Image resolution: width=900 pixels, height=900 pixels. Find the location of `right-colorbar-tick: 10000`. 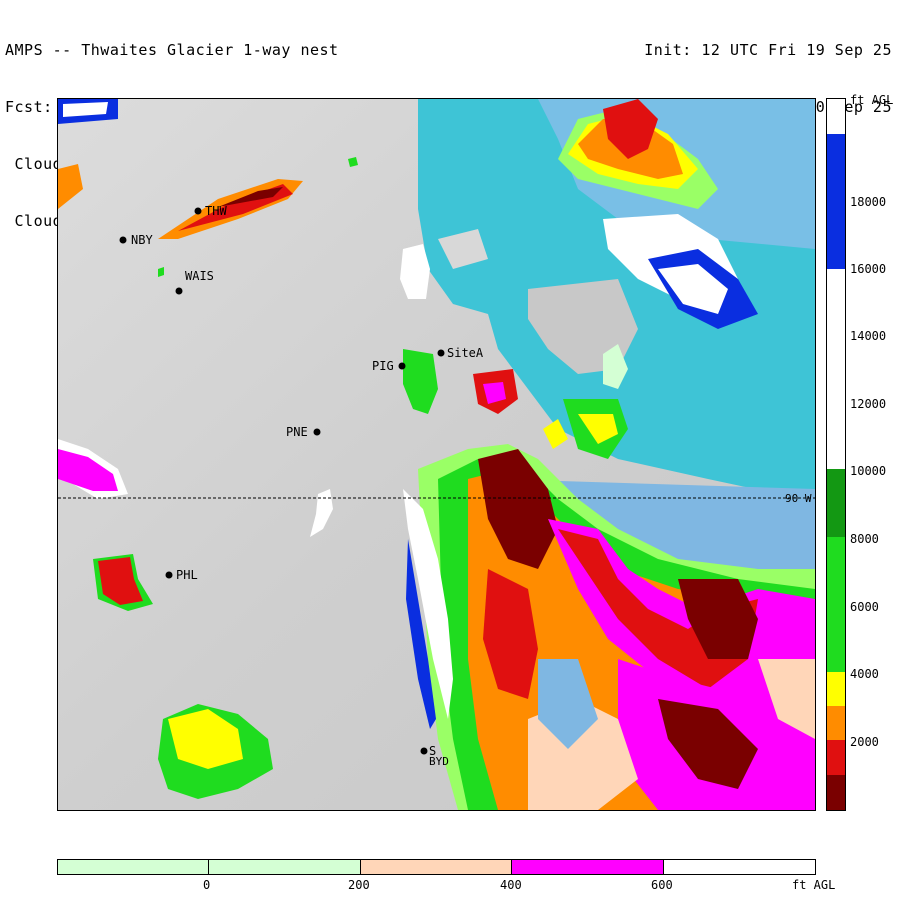

right-colorbar-tick: 10000 is located at coordinates (868, 471).